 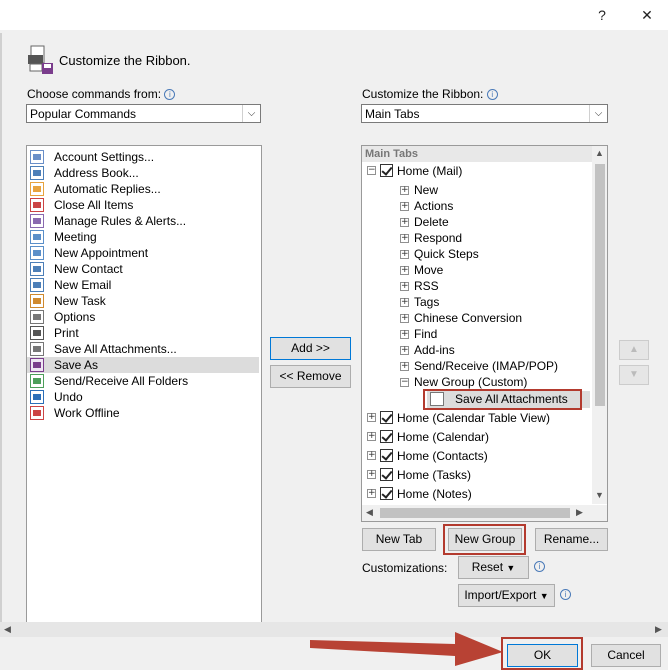 I want to click on page-title: Customize the Ribbon., so click(x=125, y=60).